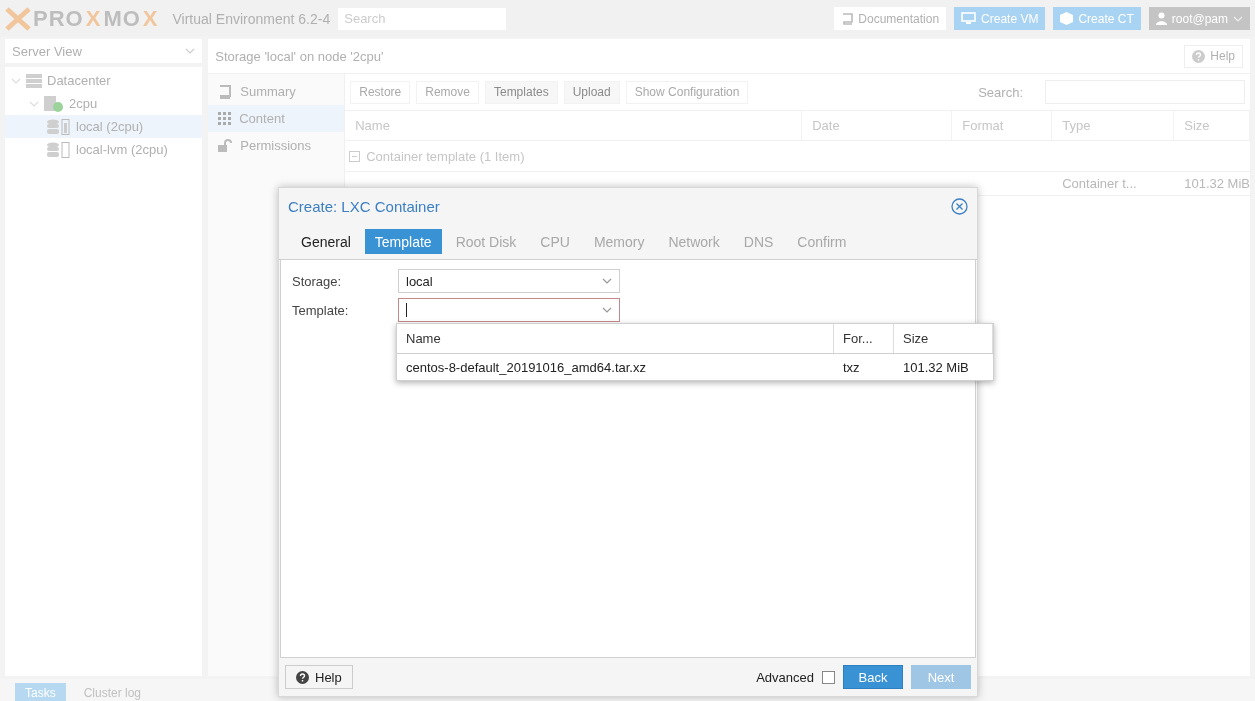 This screenshot has height=701, width=1255. I want to click on user-icon, so click(1161, 18).